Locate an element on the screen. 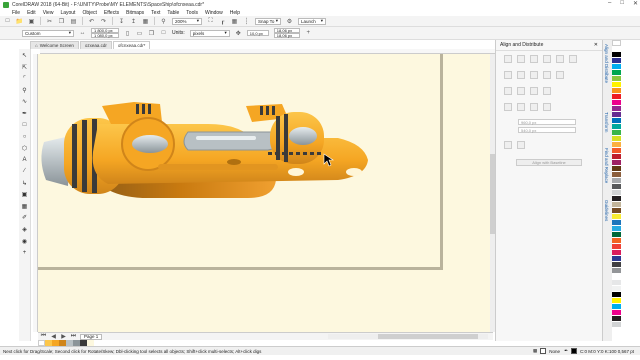  point-y-field: 540,0 px is located at coordinates (547, 130).